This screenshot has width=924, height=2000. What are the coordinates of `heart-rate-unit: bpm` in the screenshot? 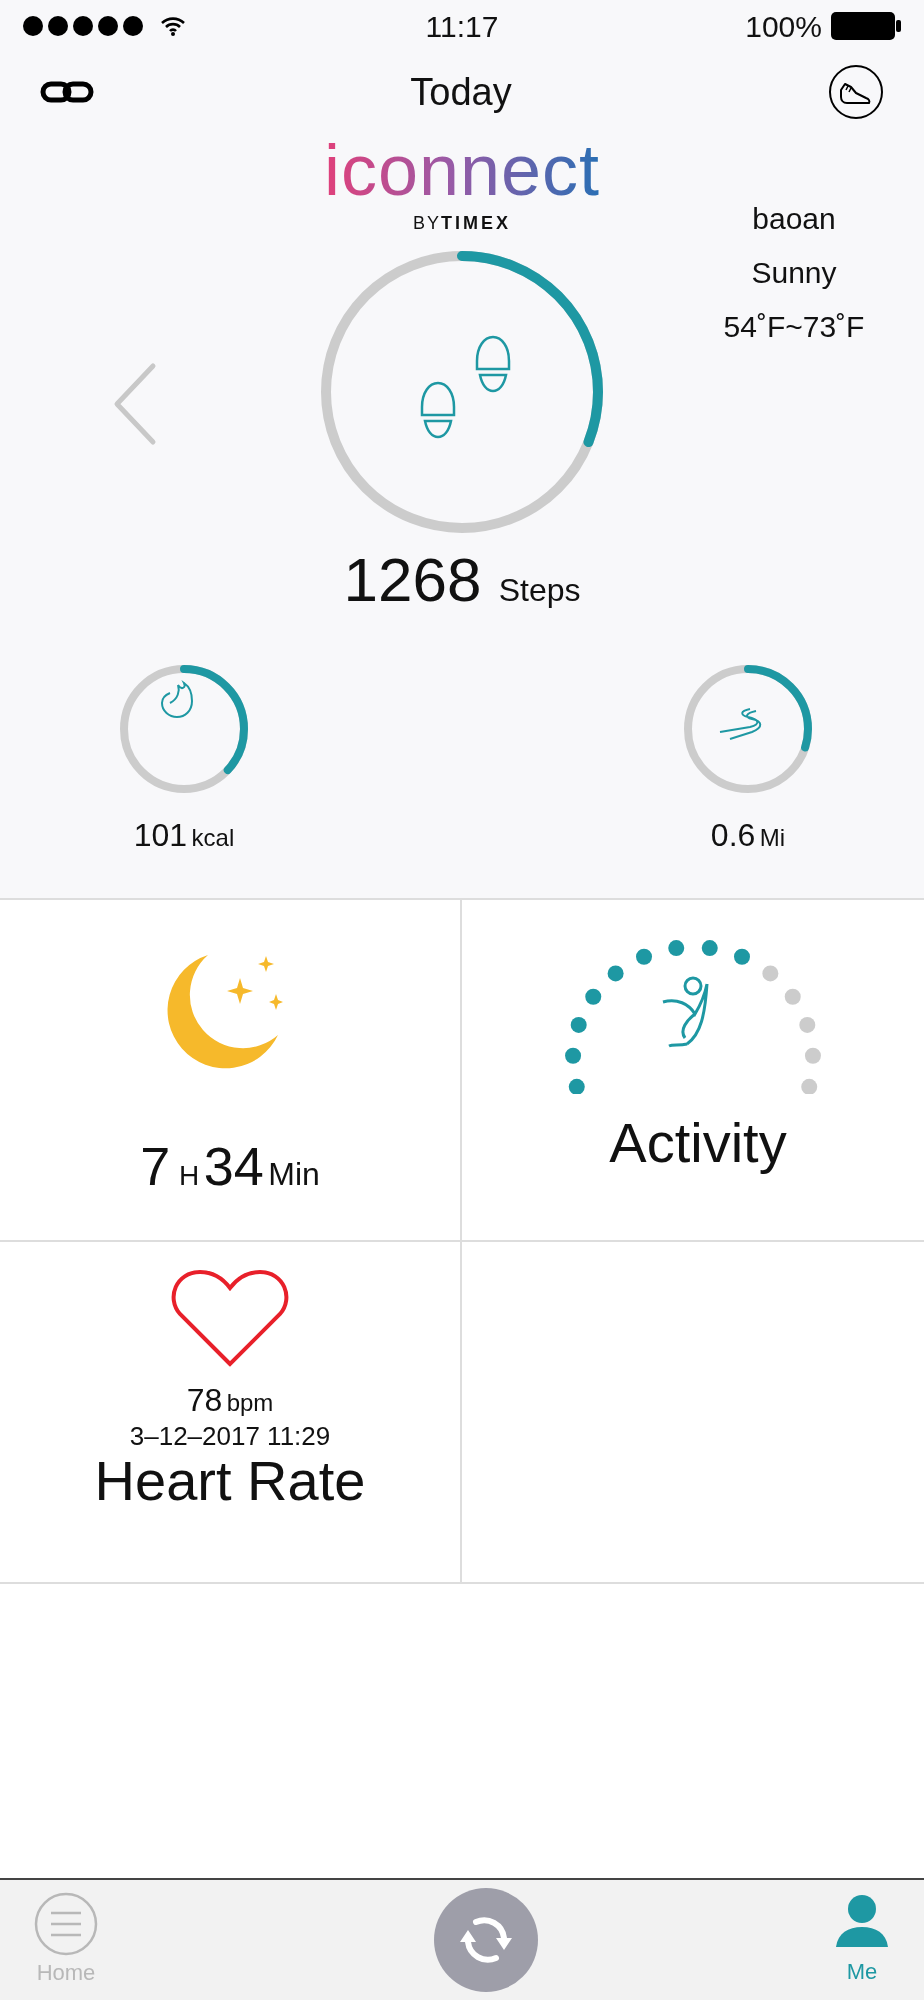 It's located at (250, 1402).